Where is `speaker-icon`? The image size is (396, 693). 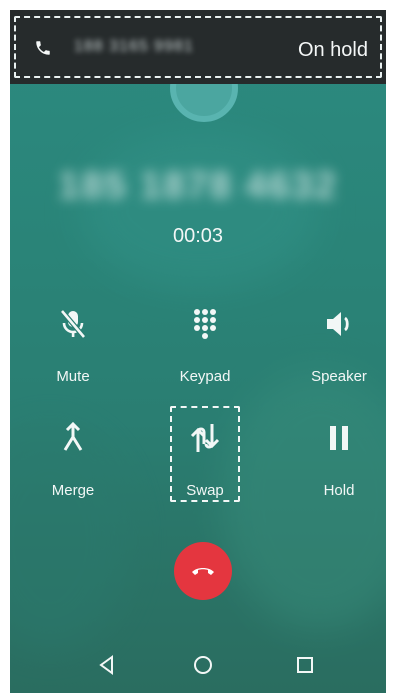
speaker-icon is located at coordinates (338, 324).